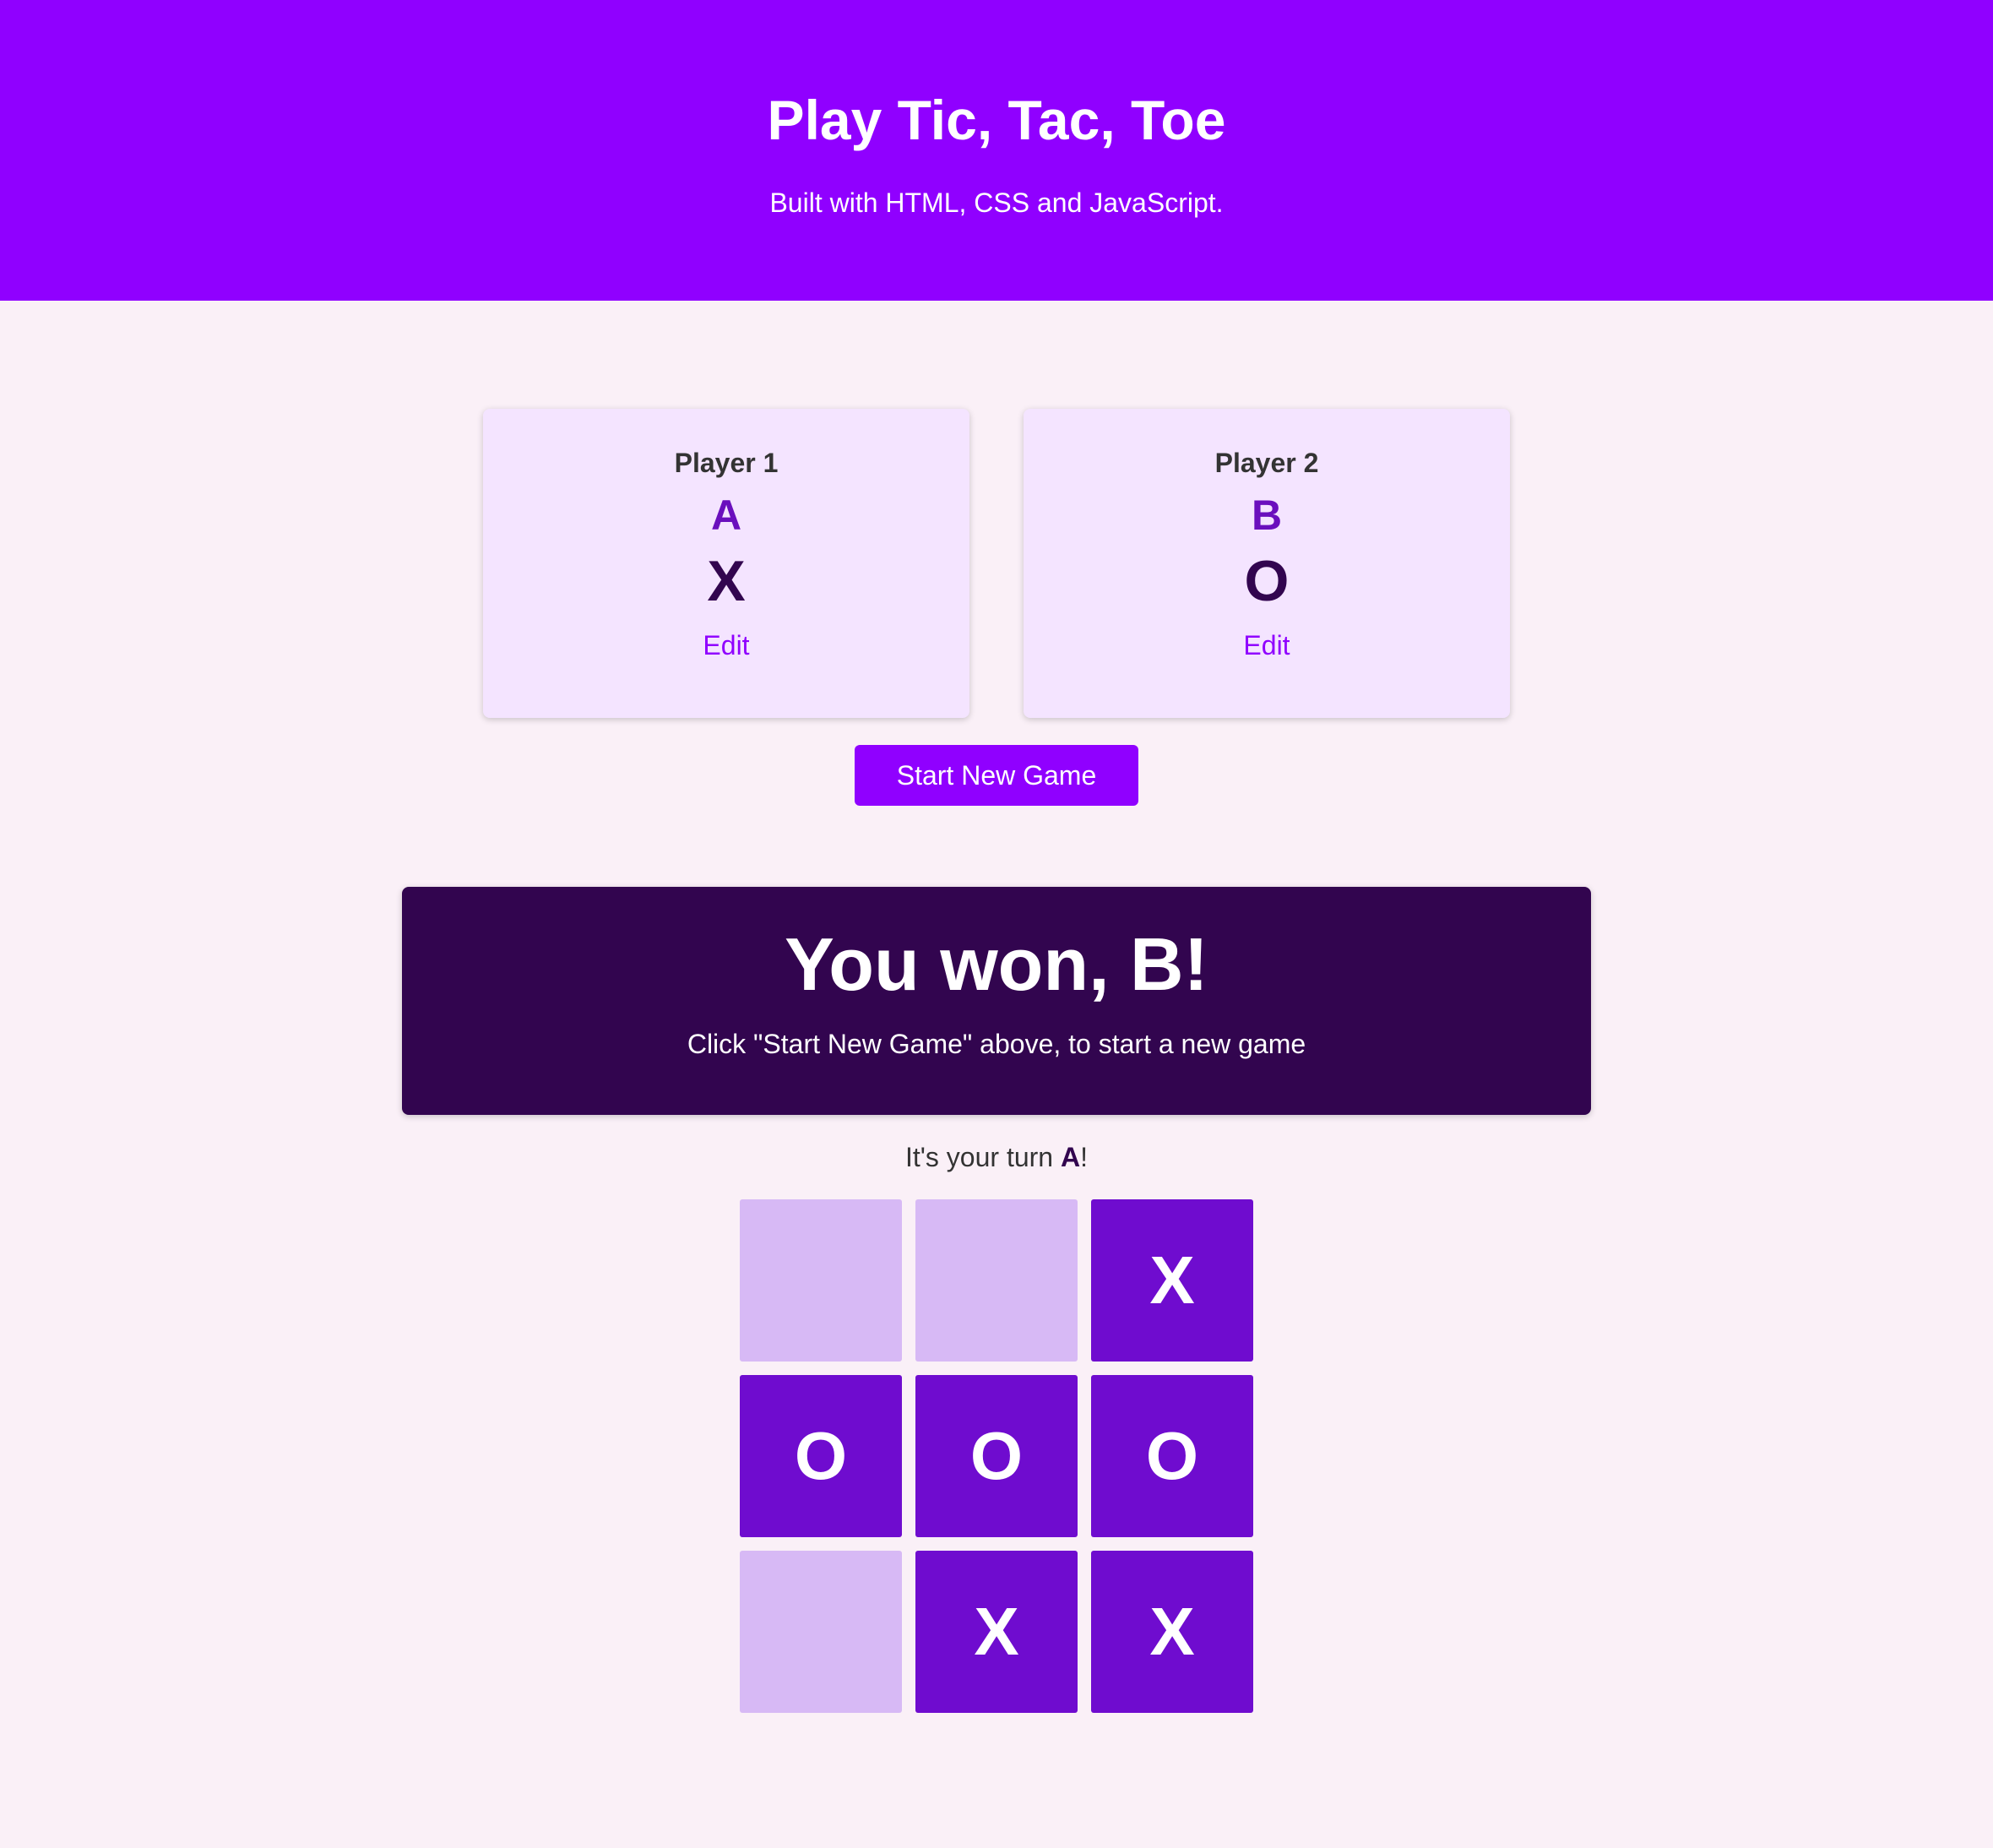  What do you see at coordinates (1266, 645) in the screenshot?
I see `edit-player-2-button: Edit` at bounding box center [1266, 645].